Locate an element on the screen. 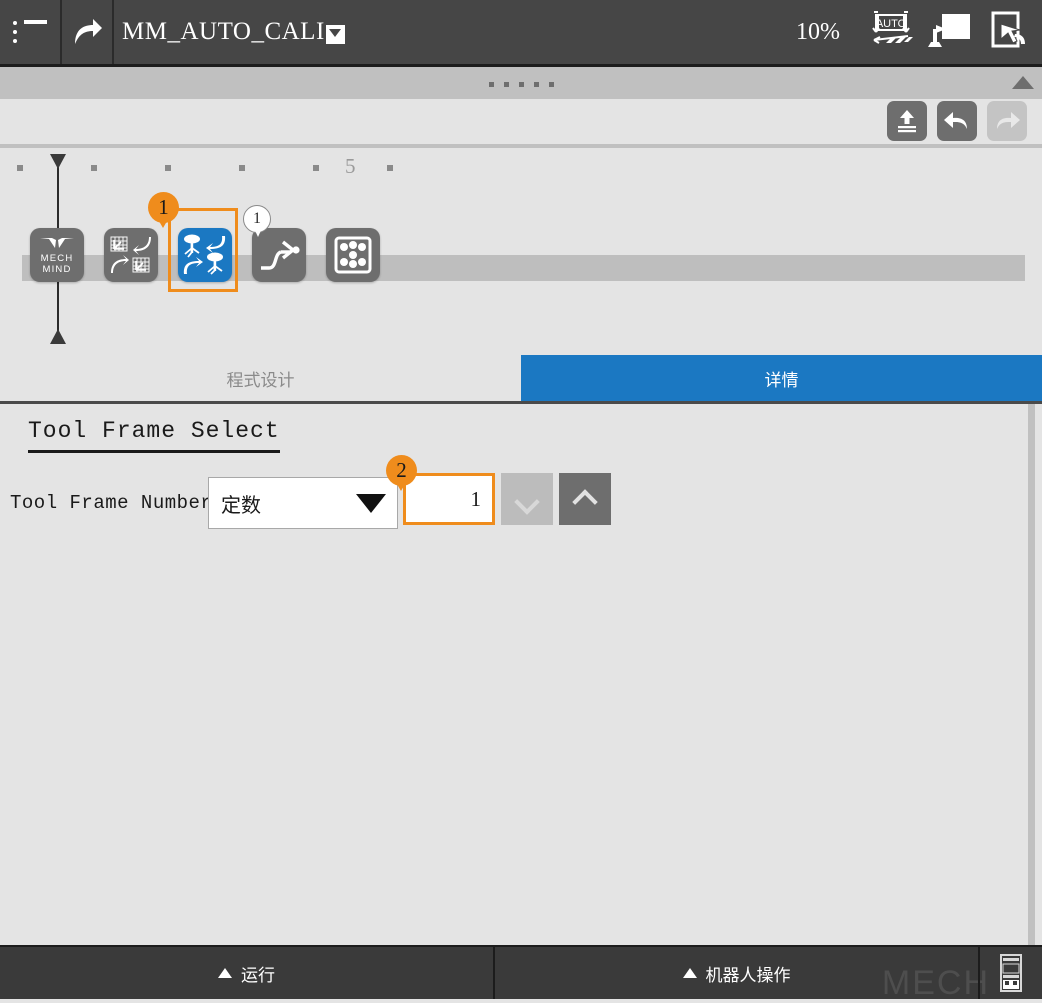 Image resolution: width=1042 pixels, height=1003 pixels. mech-mind-logo-icon is located at coordinates (57, 242).